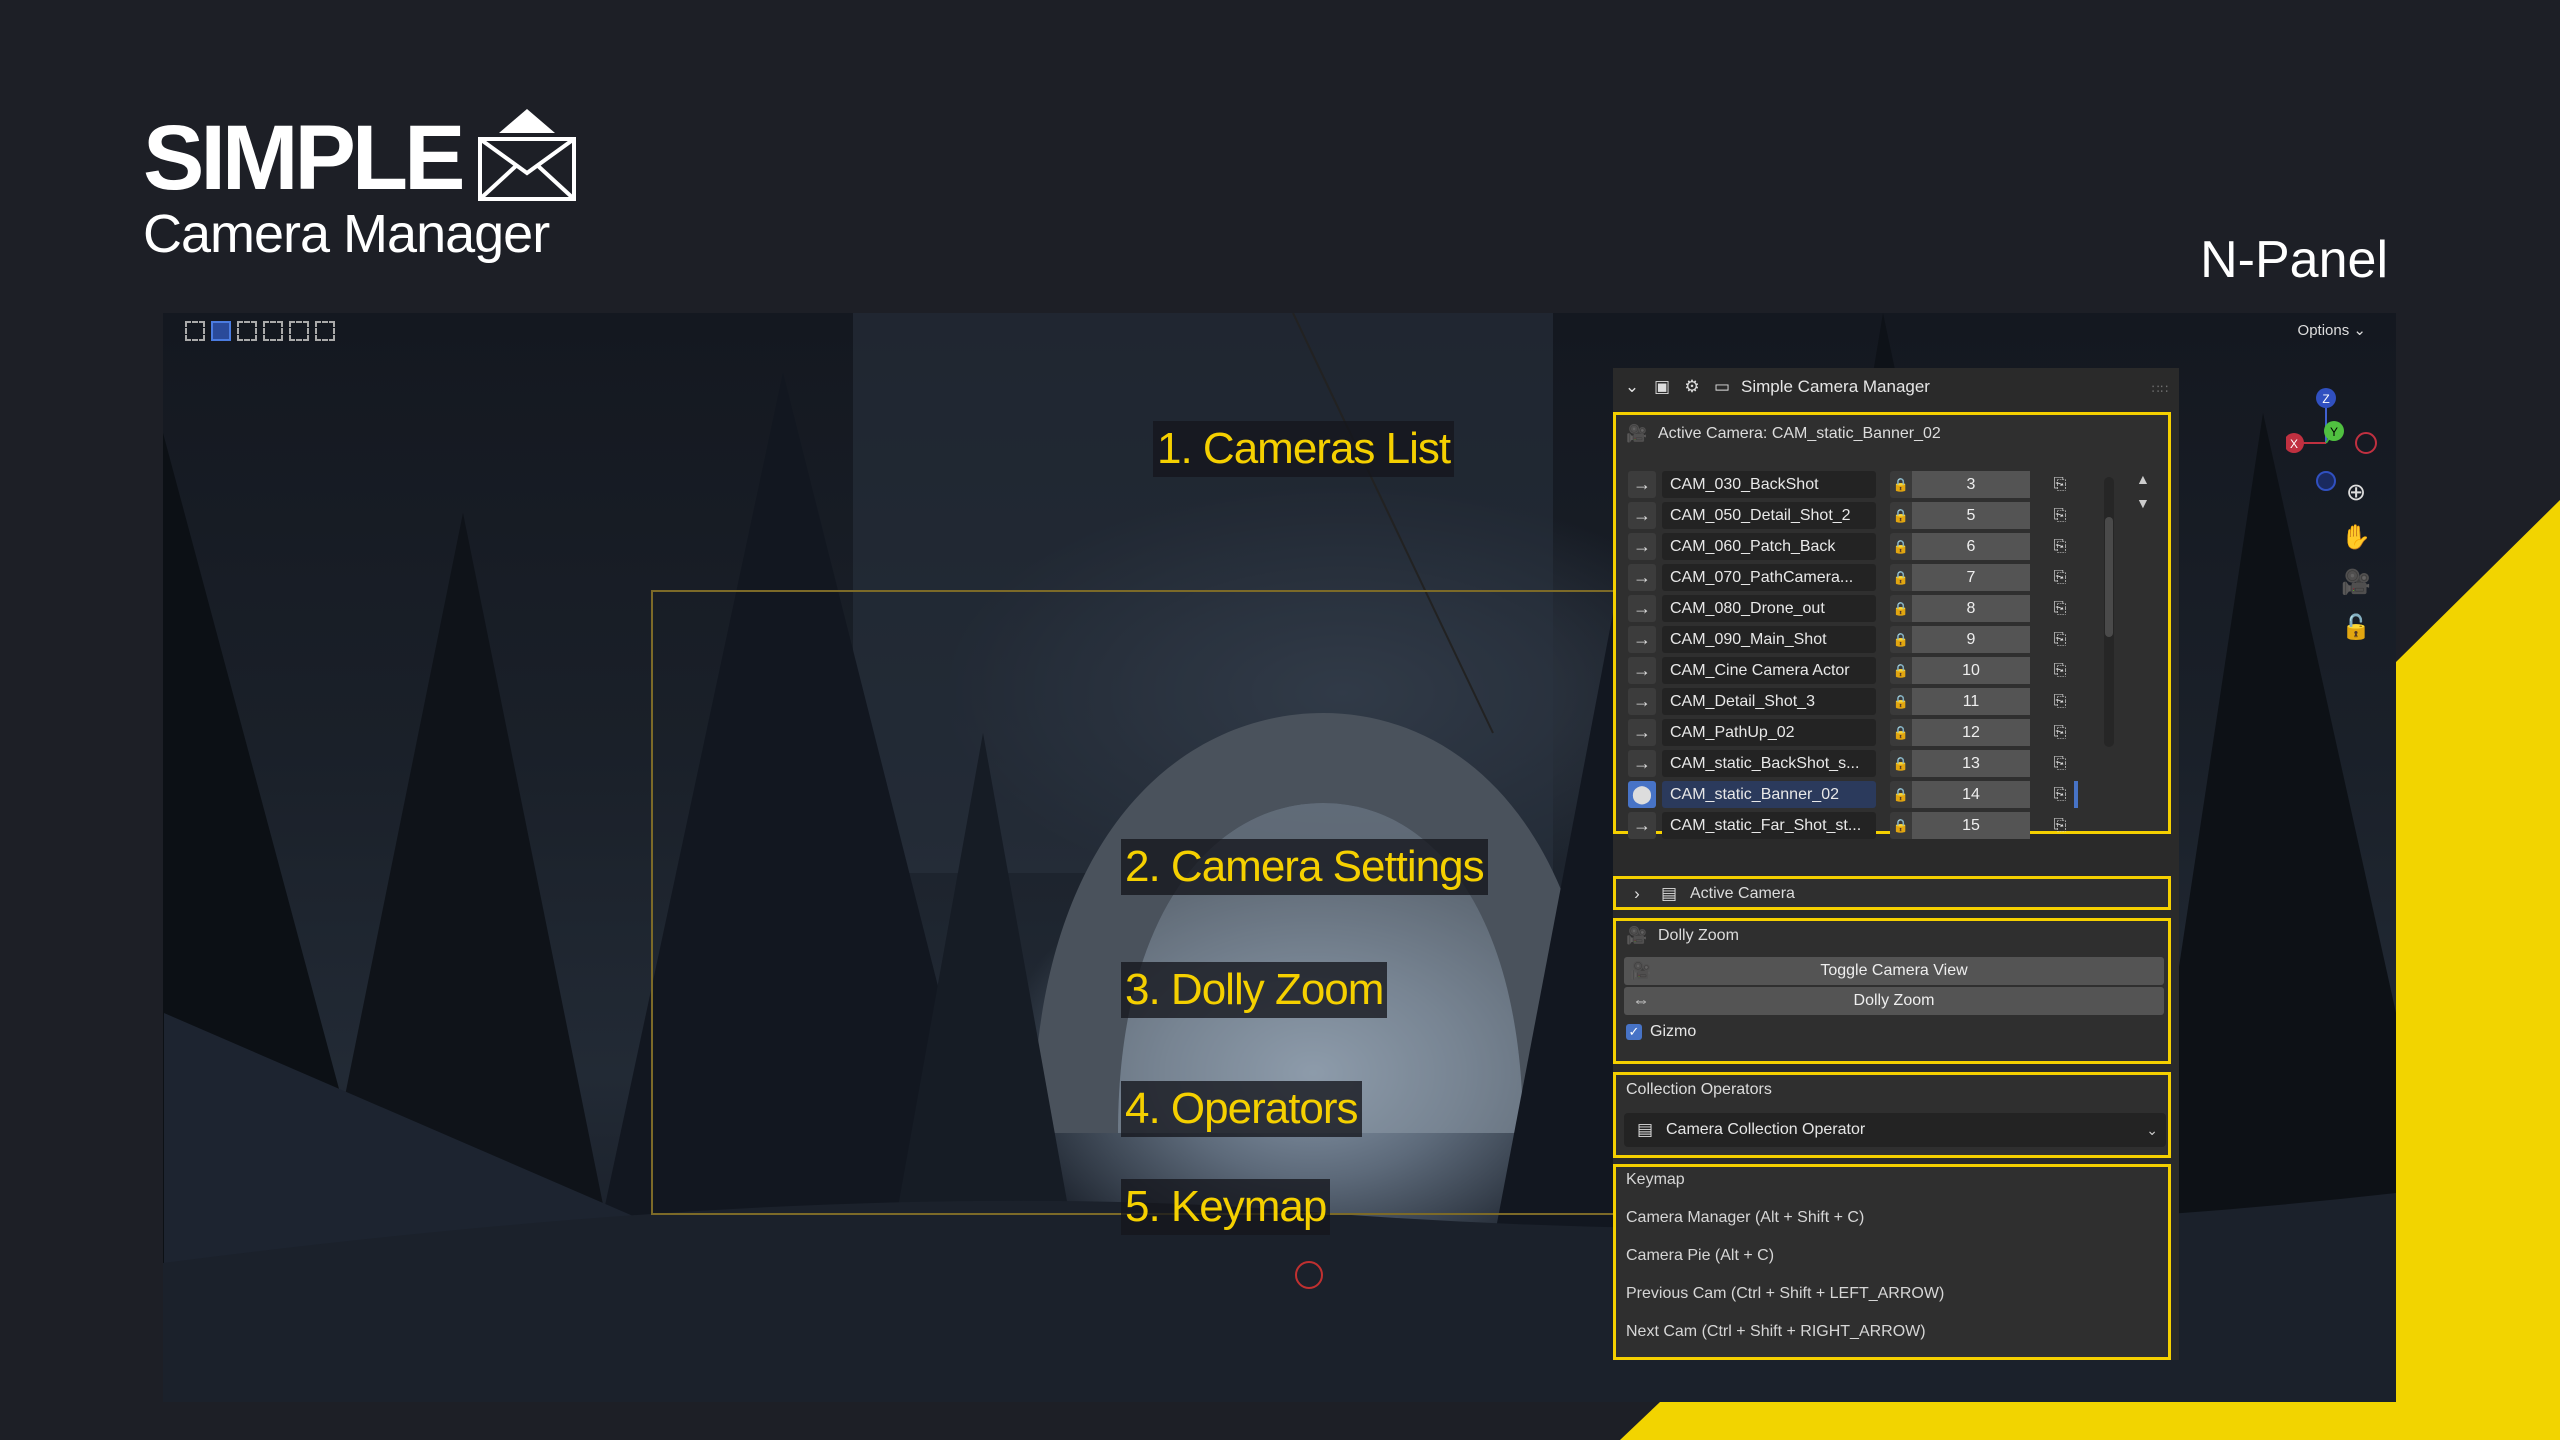 The width and height of the screenshot is (2560, 1440). I want to click on options-dropdown: Options ⌄, so click(2332, 330).